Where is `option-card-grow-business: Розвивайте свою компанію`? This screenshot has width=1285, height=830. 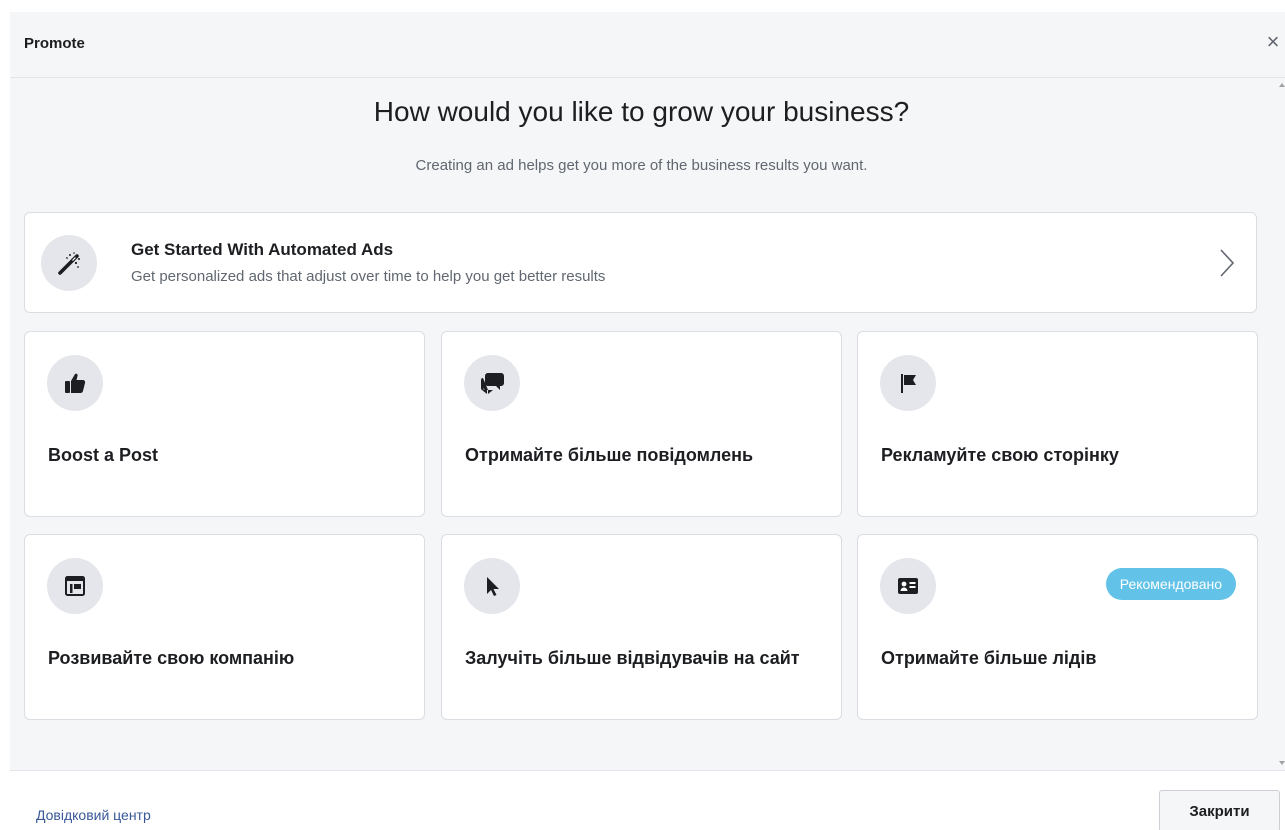 option-card-grow-business: Розвивайте свою компанію is located at coordinates (224, 627).